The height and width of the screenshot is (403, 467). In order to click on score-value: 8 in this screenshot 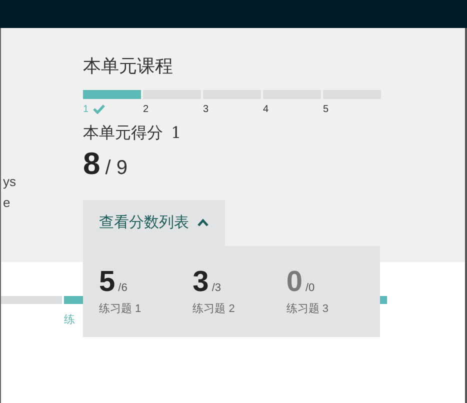, I will do `click(91, 164)`.